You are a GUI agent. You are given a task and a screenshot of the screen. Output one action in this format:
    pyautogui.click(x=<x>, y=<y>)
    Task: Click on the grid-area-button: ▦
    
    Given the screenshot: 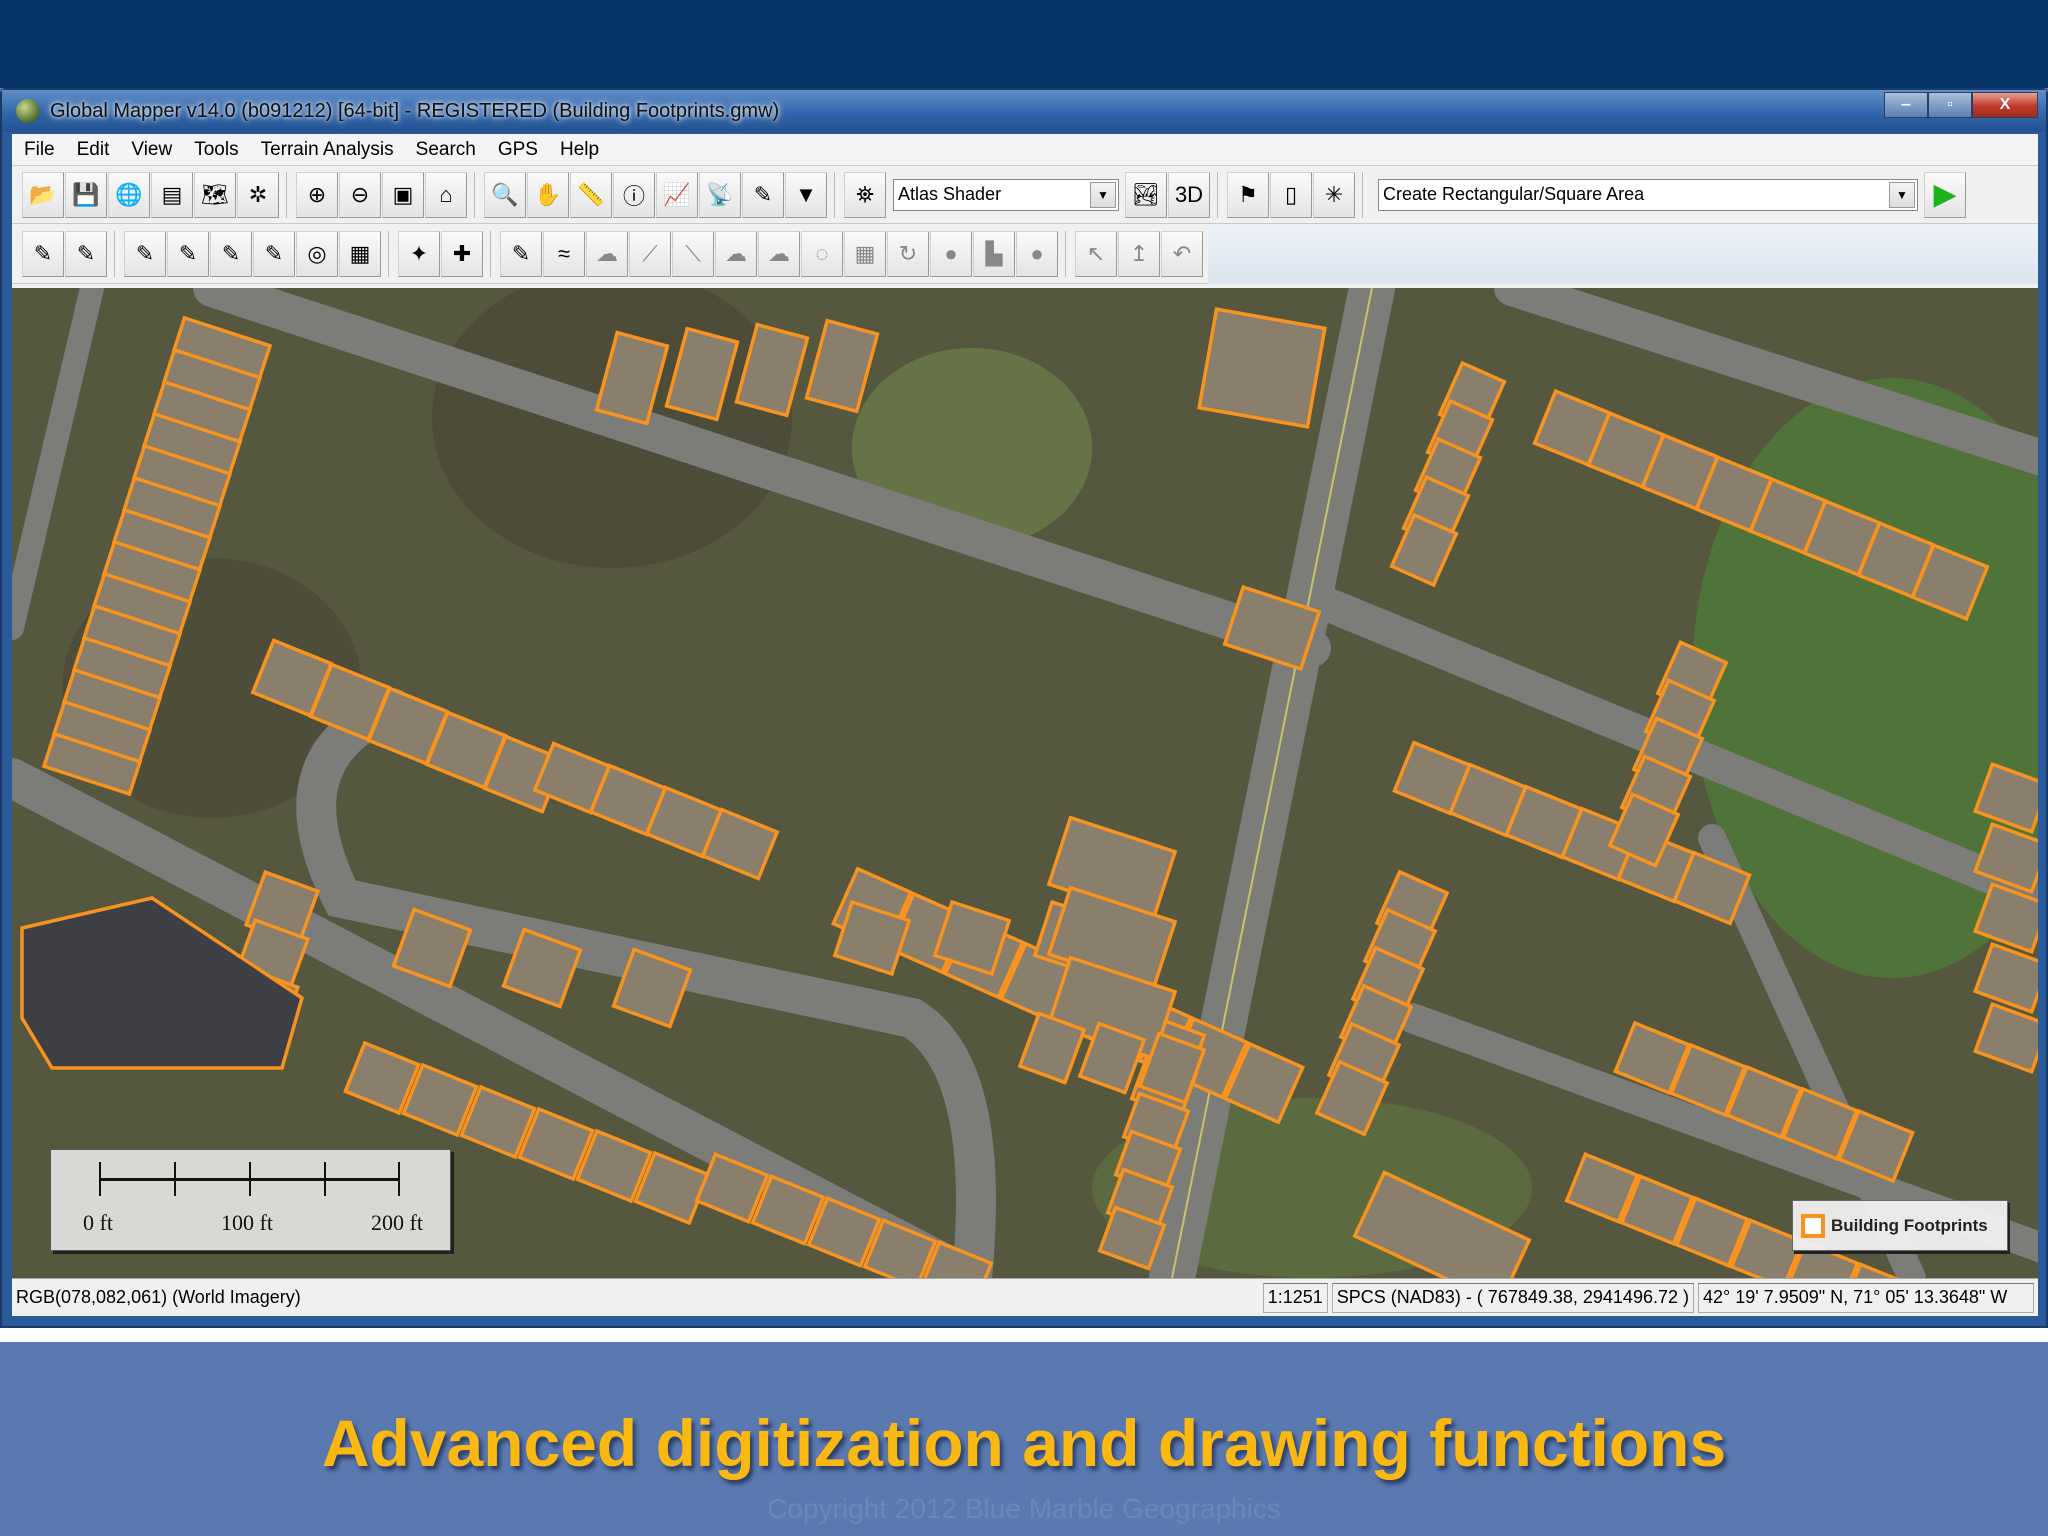 What is the action you would take?
    pyautogui.click(x=865, y=253)
    